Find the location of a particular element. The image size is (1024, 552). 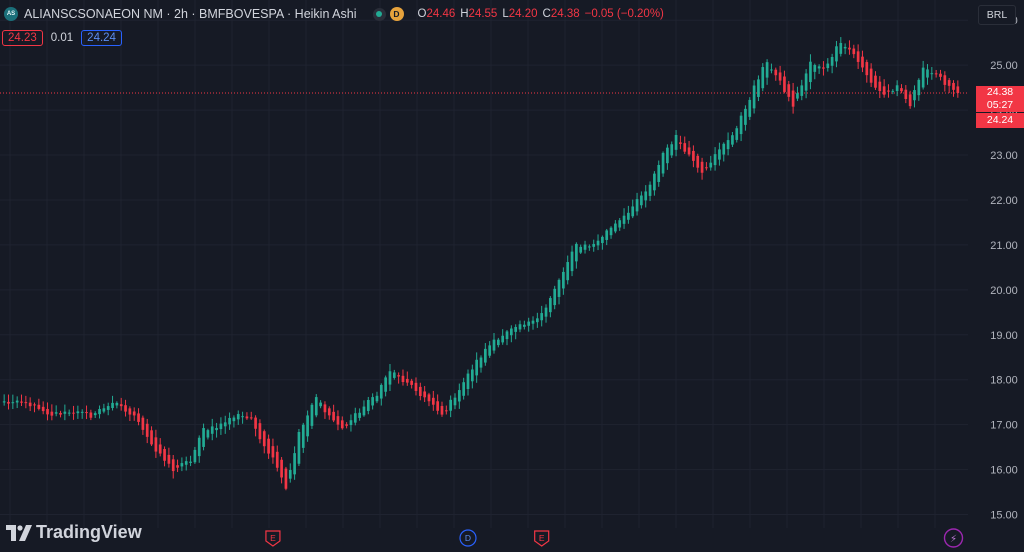

tradingview-watermark: TradingView is located at coordinates (74, 532).